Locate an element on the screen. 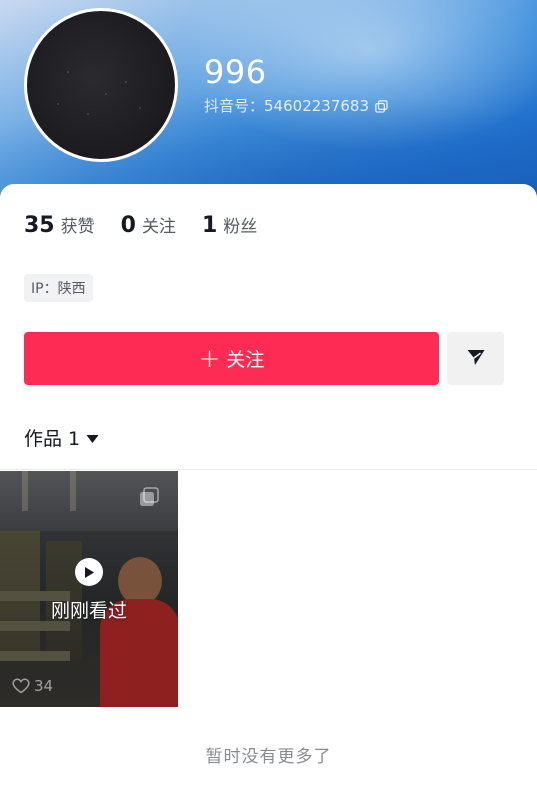  stats-row: 35 获赞 0 关注 1 粉丝 is located at coordinates (153, 225).